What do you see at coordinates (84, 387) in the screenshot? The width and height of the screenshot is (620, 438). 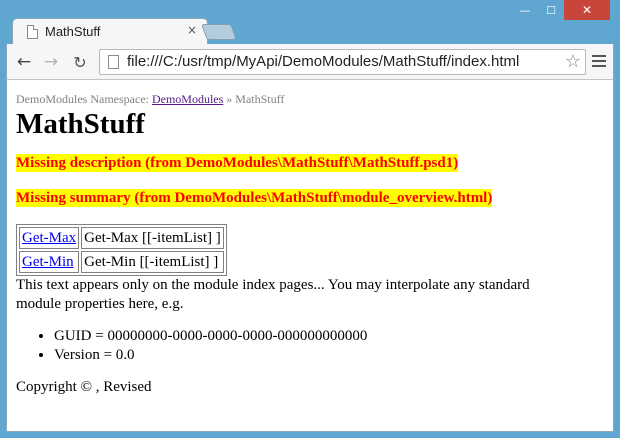 I see `copyright-text: Copyright © , Revised` at bounding box center [84, 387].